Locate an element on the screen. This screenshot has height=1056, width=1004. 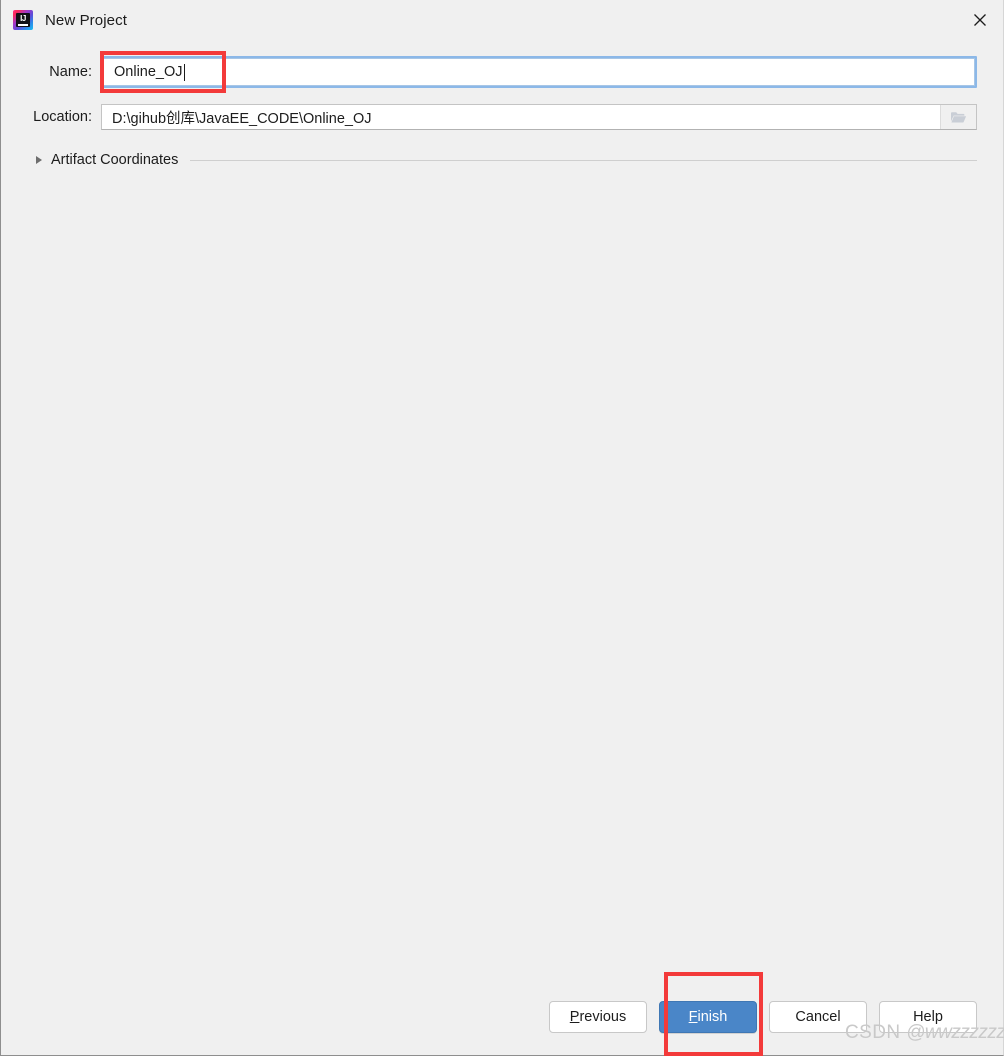
location-input: D:\gihub创库\JavaEE_CODE\Online_OJ is located at coordinates (539, 117).